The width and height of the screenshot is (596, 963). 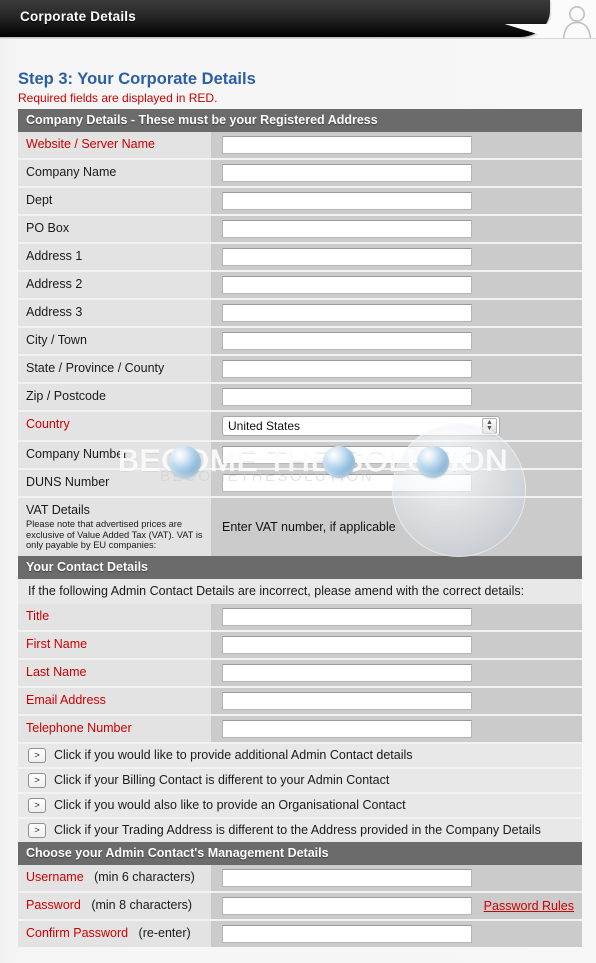 I want to click on input-po-box, so click(x=347, y=229).